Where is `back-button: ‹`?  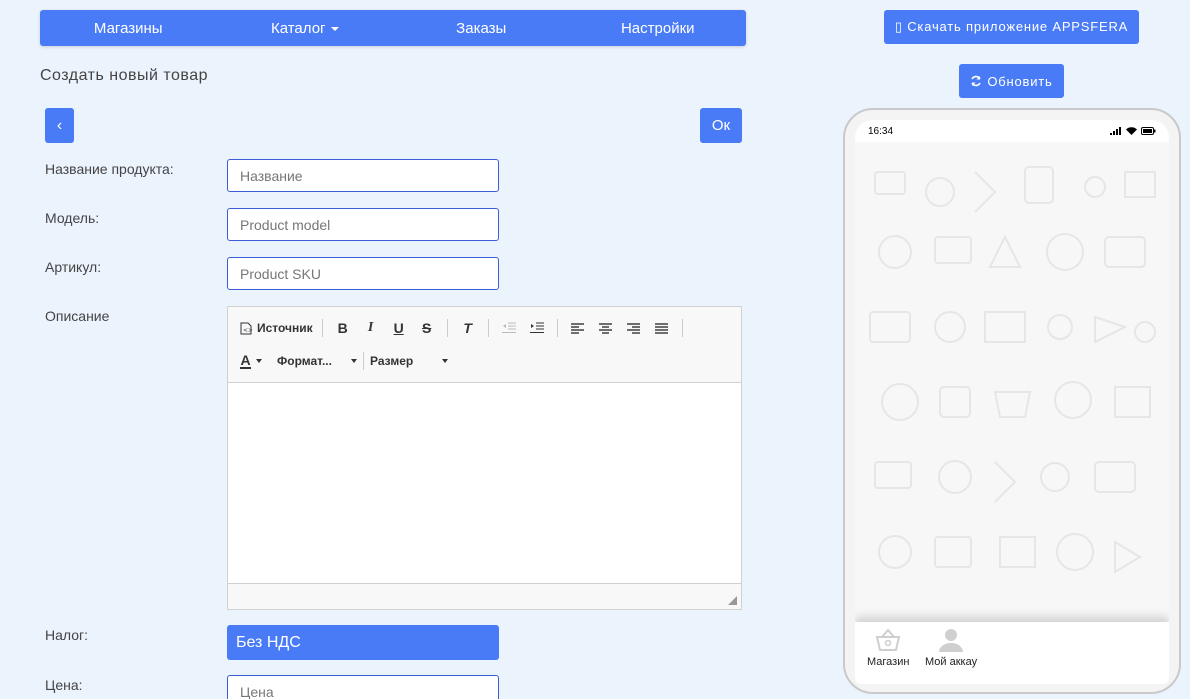 back-button: ‹ is located at coordinates (59, 125).